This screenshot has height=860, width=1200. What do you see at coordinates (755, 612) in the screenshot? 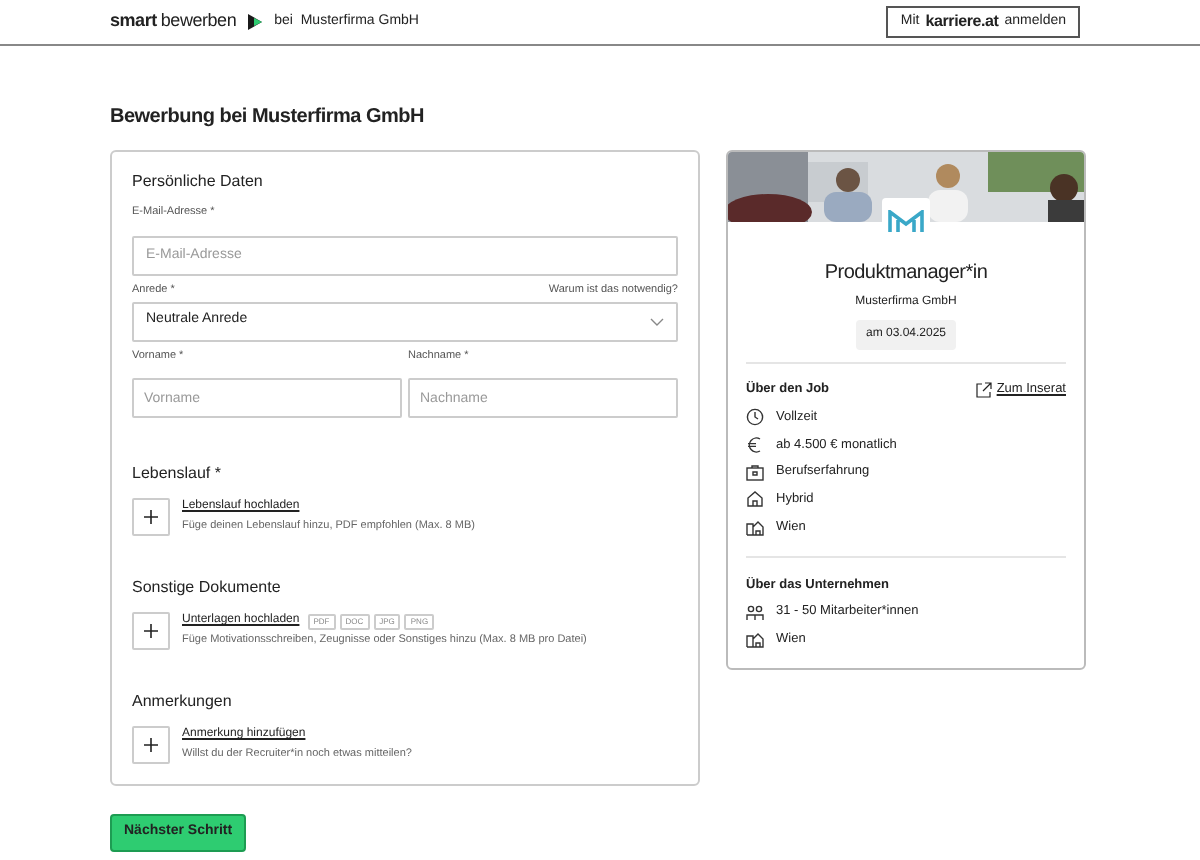
I see `people-icon` at bounding box center [755, 612].